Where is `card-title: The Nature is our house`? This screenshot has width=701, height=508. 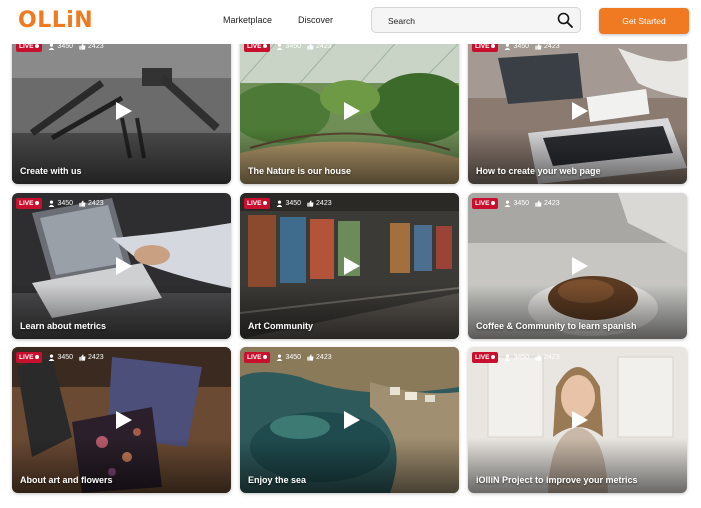
card-title: The Nature is our house is located at coordinates (300, 171).